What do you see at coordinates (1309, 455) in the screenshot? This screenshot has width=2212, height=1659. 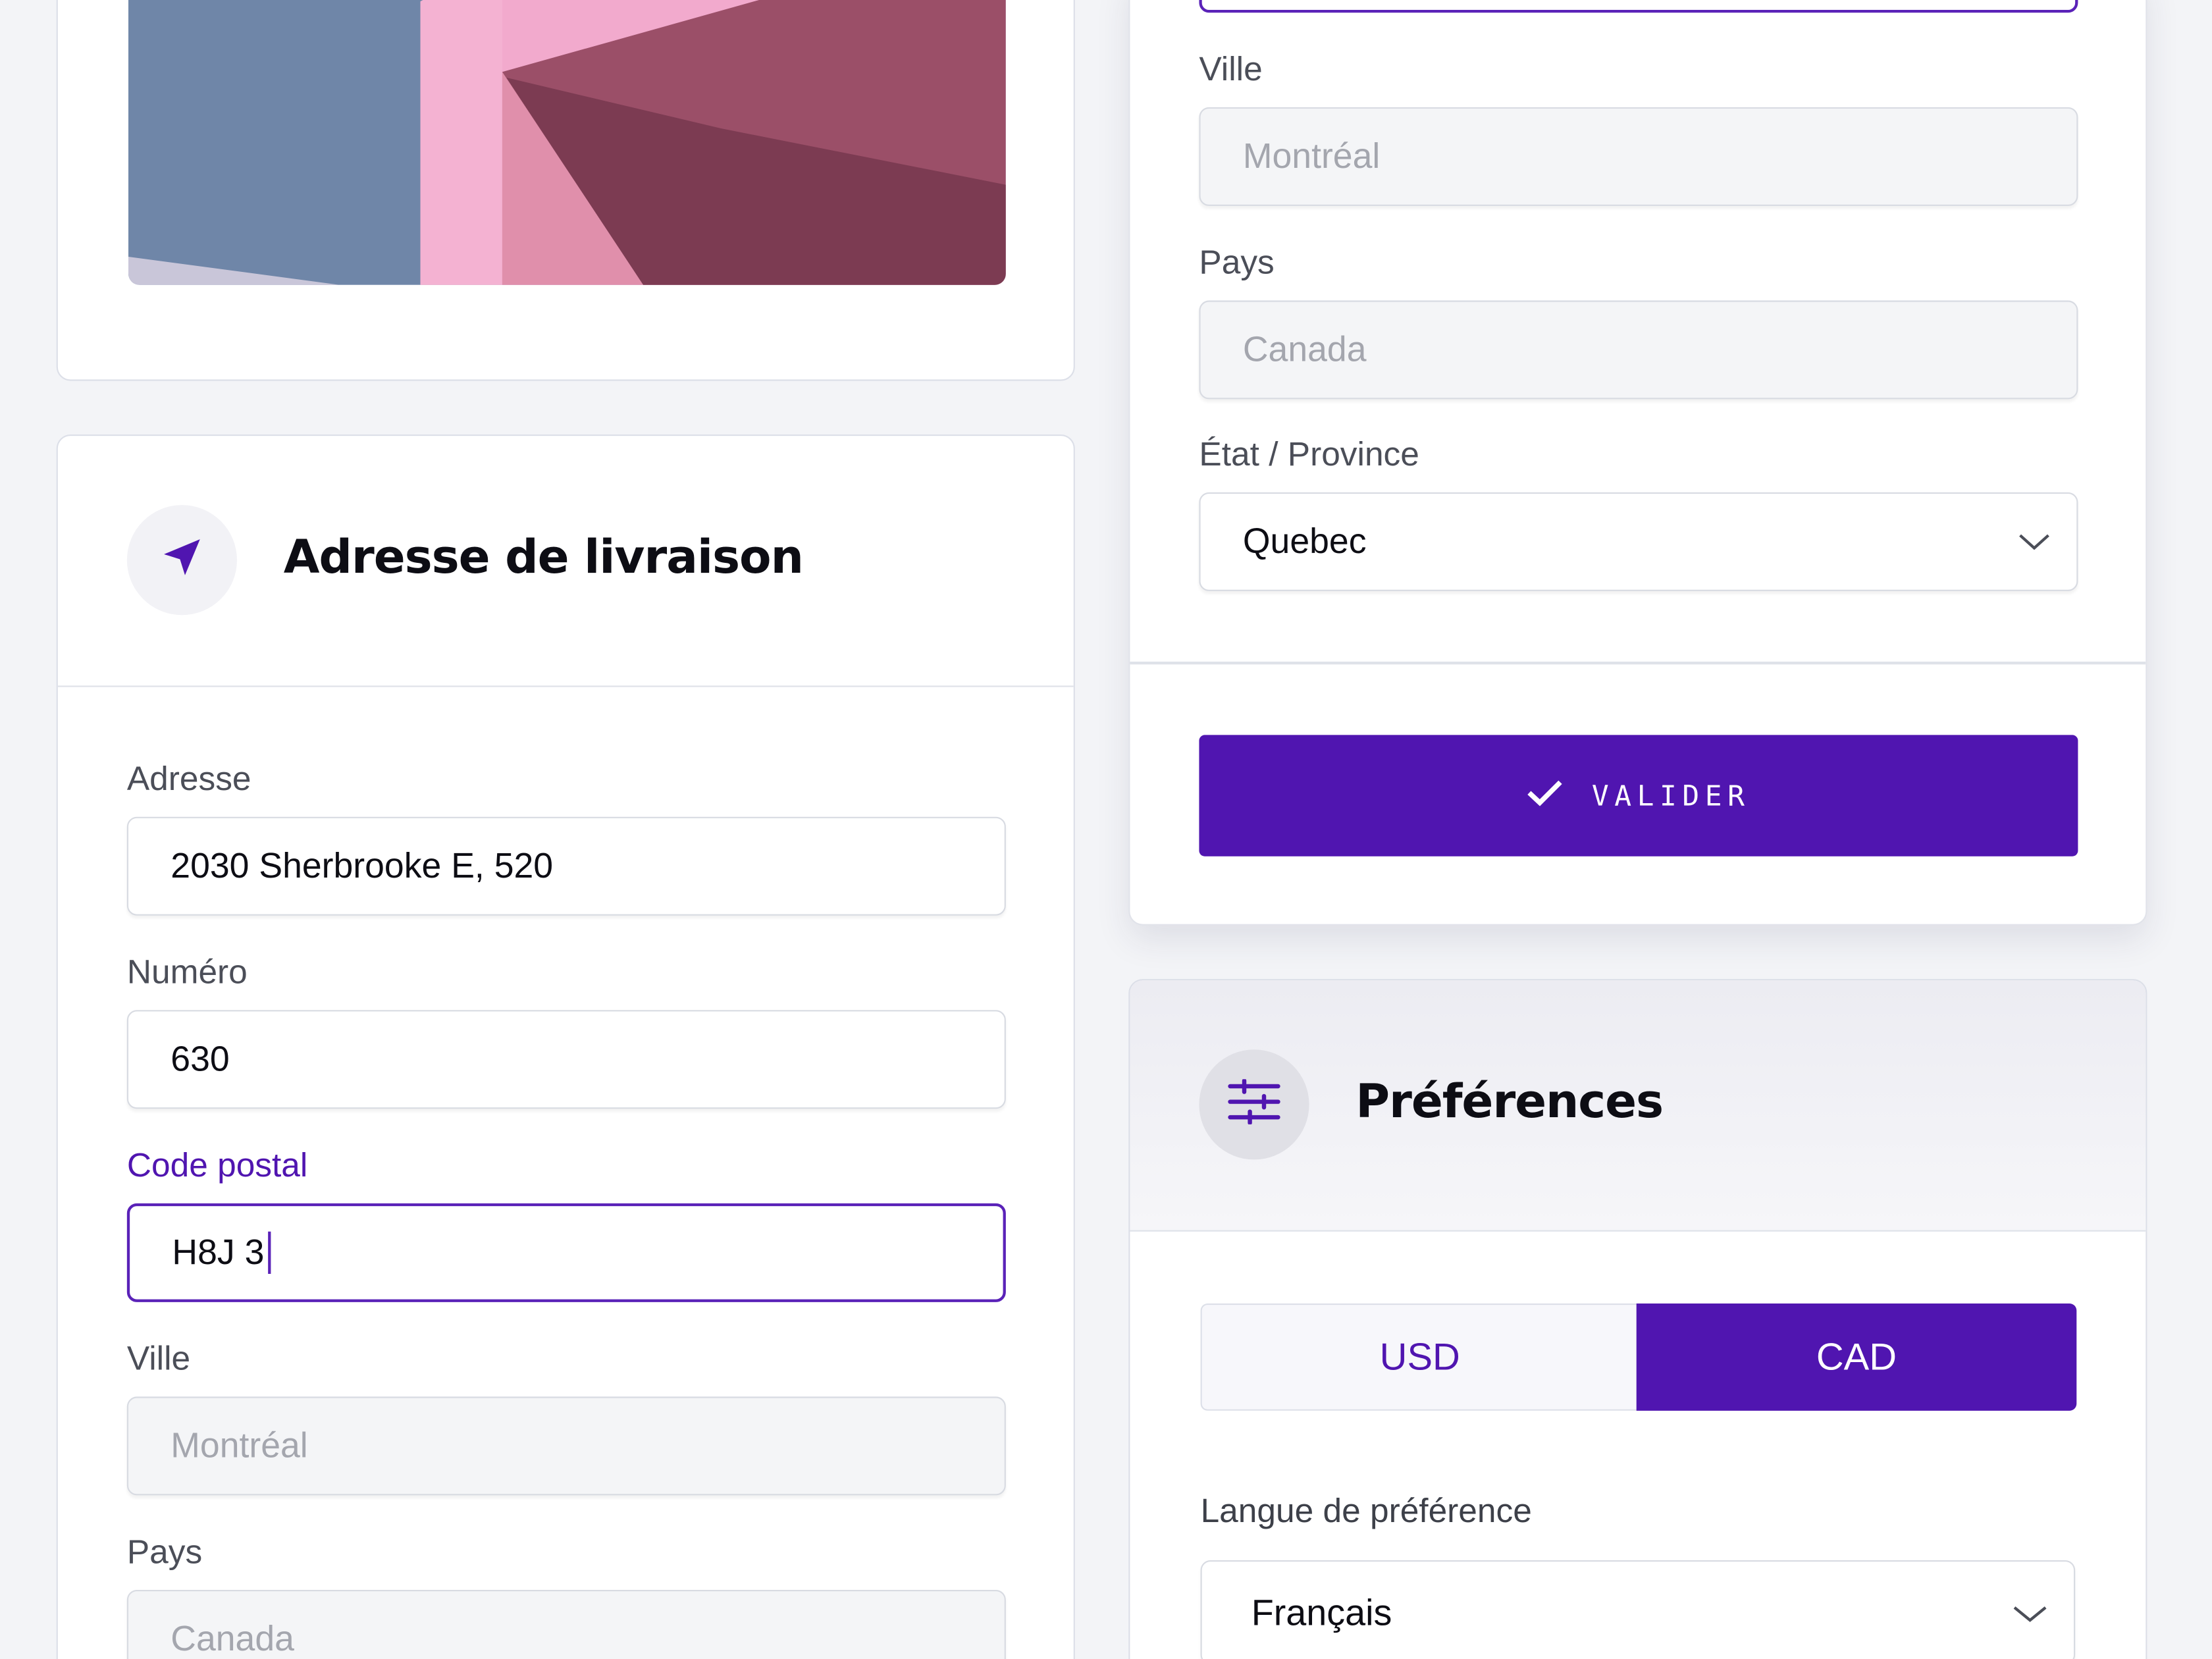 I see `state-province-label: État / Province` at bounding box center [1309, 455].